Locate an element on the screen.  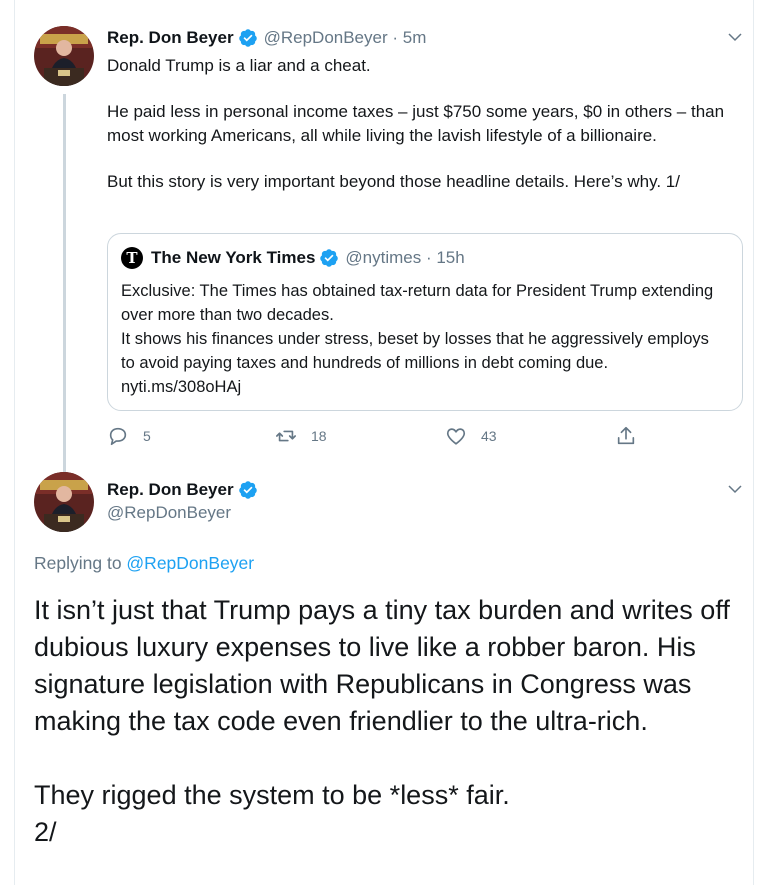
tweet1-author-row: Rep. Don Beyer @RepDonBeyer · 5m is located at coordinates (266, 38).